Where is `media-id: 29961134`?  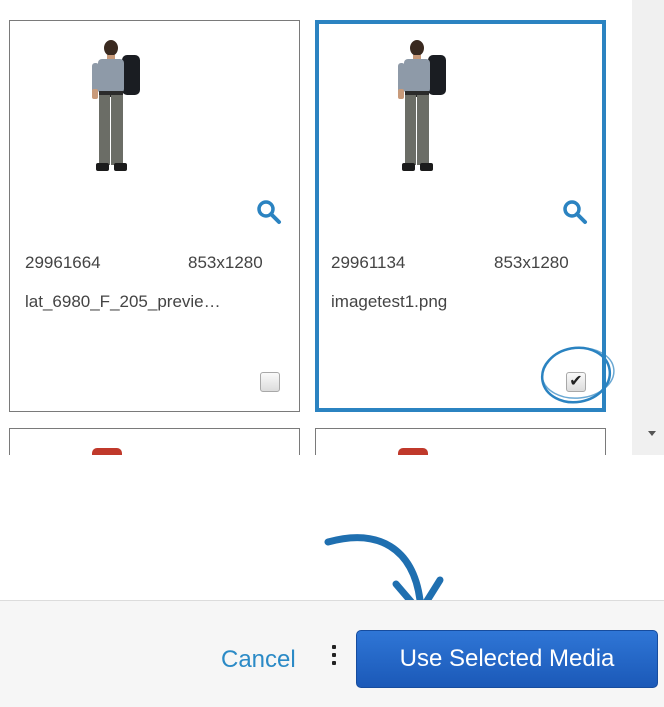 media-id: 29961134 is located at coordinates (368, 262).